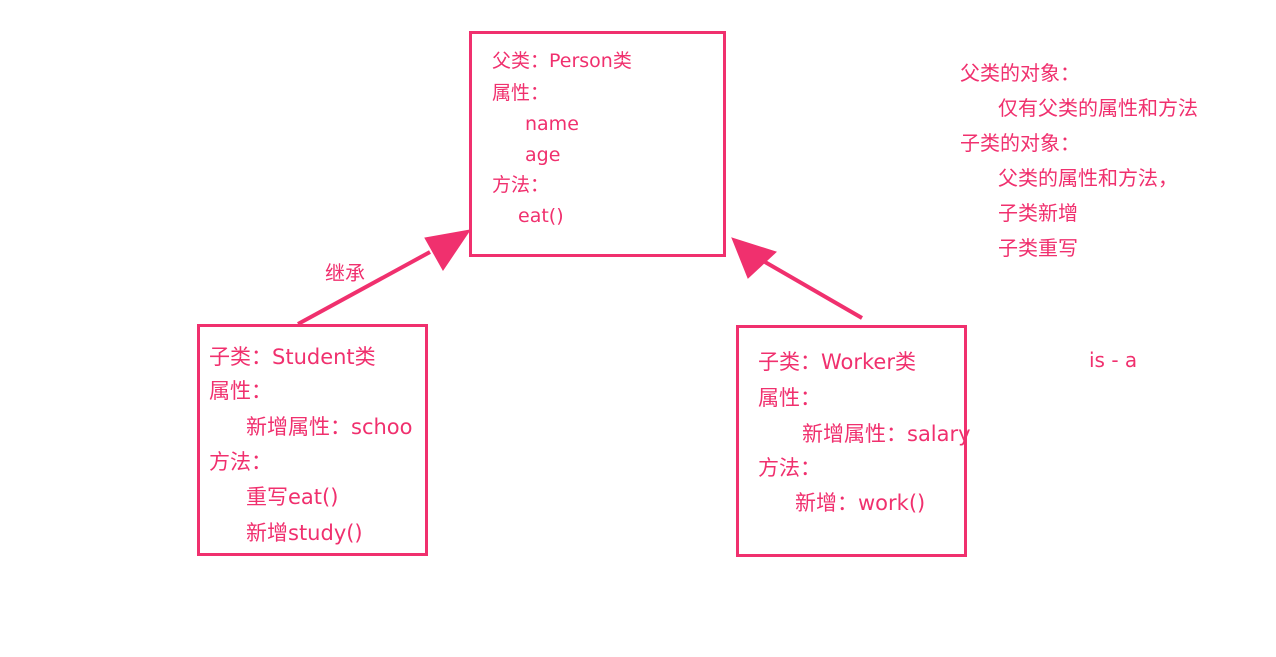 The image size is (1276, 657). What do you see at coordinates (562, 61) in the screenshot?
I see `parent-class-title: 父类：Person类` at bounding box center [562, 61].